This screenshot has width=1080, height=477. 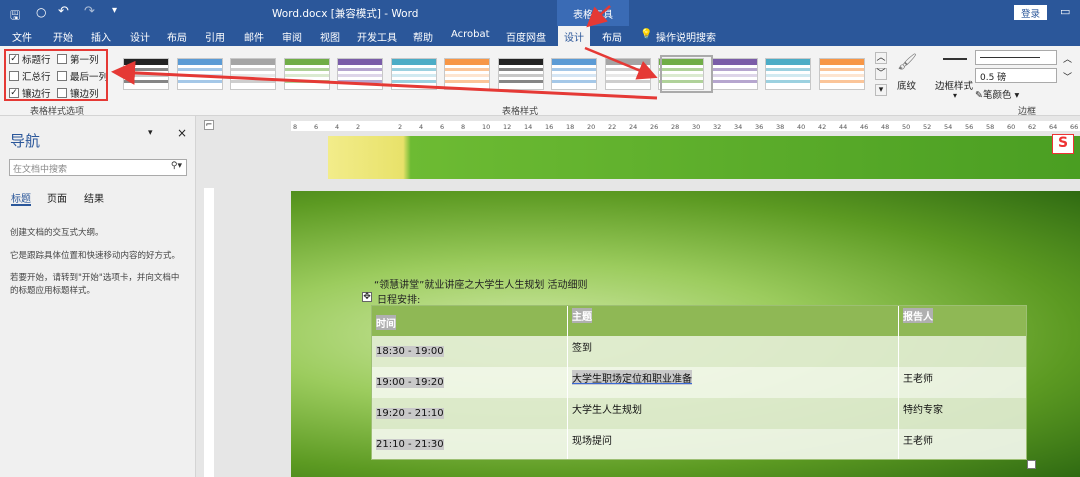 What do you see at coordinates (621, 63) in the screenshot?
I see `arrow-to-style` at bounding box center [621, 63].